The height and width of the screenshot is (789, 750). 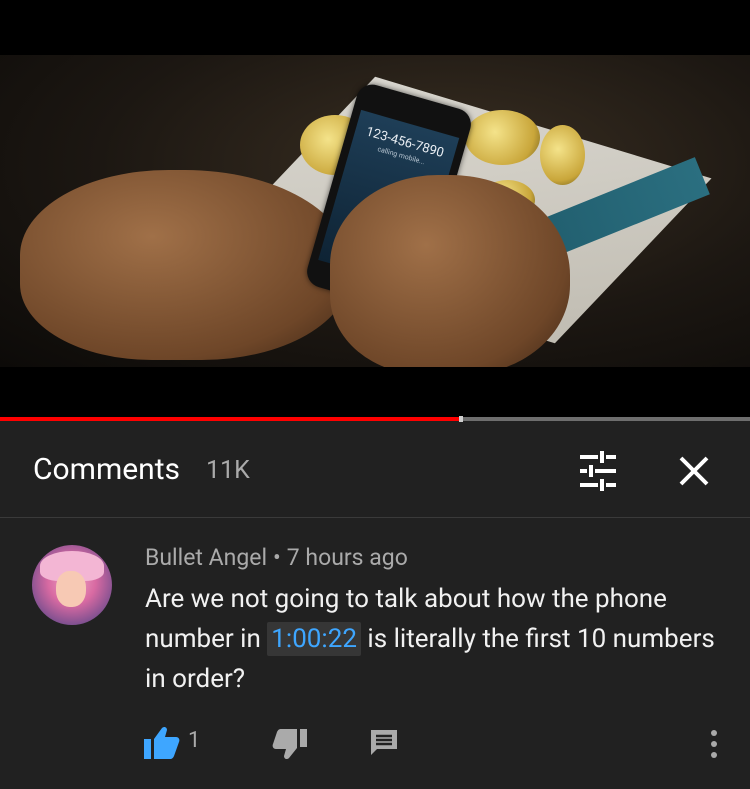 What do you see at coordinates (185, 265) in the screenshot?
I see `video-hand-left` at bounding box center [185, 265].